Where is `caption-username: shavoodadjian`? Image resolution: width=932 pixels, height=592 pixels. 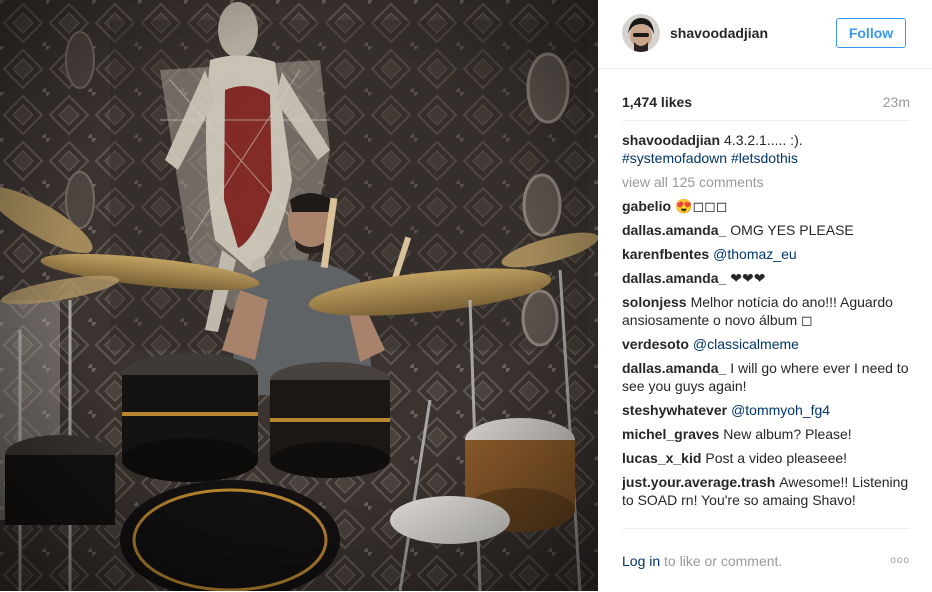
caption-username: shavoodadjian is located at coordinates (671, 140).